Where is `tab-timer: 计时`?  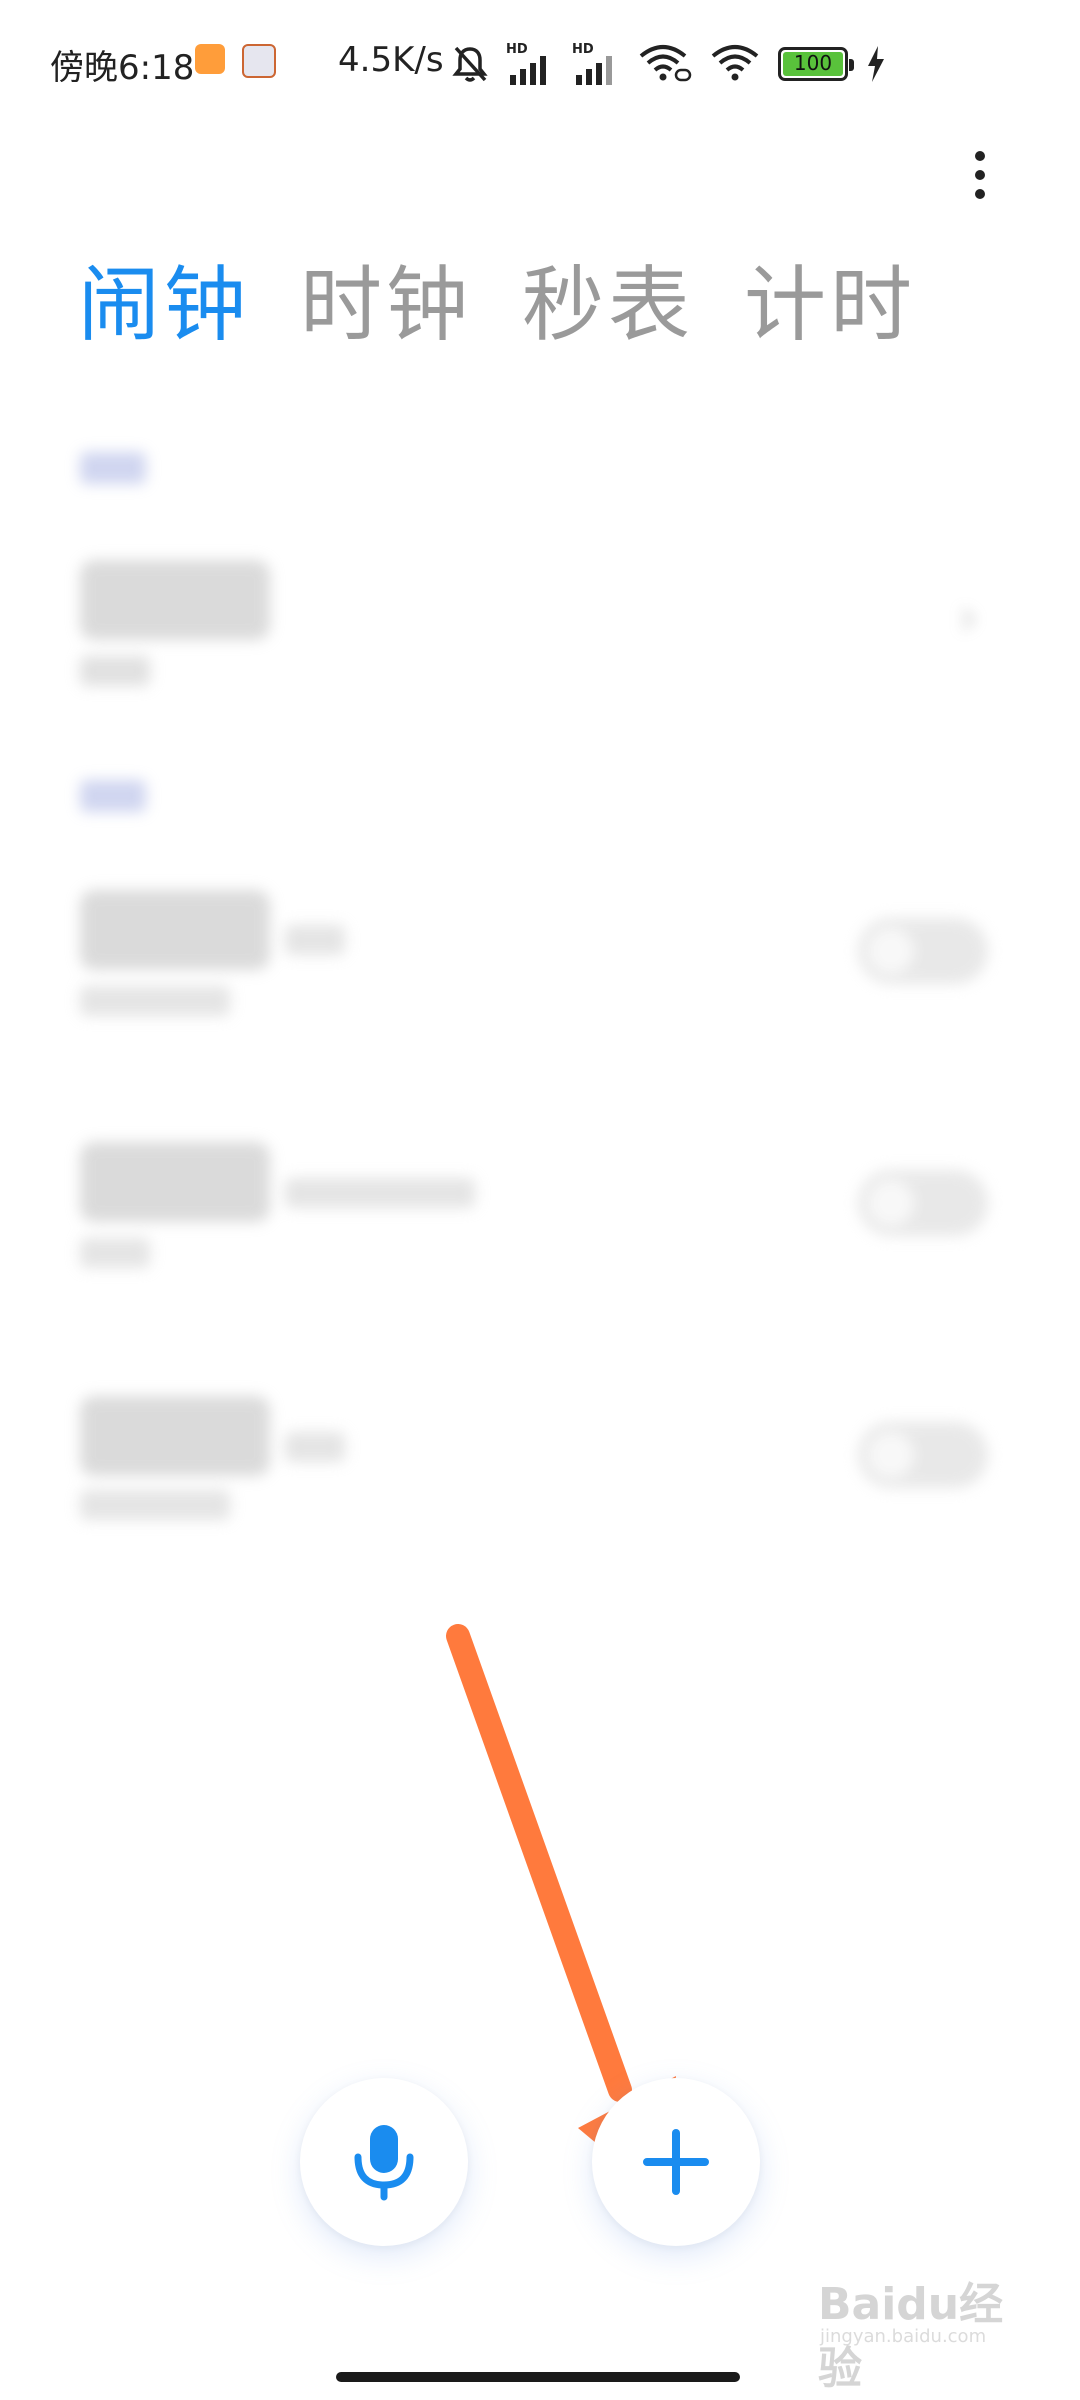 tab-timer: 计时 is located at coordinates (830, 306).